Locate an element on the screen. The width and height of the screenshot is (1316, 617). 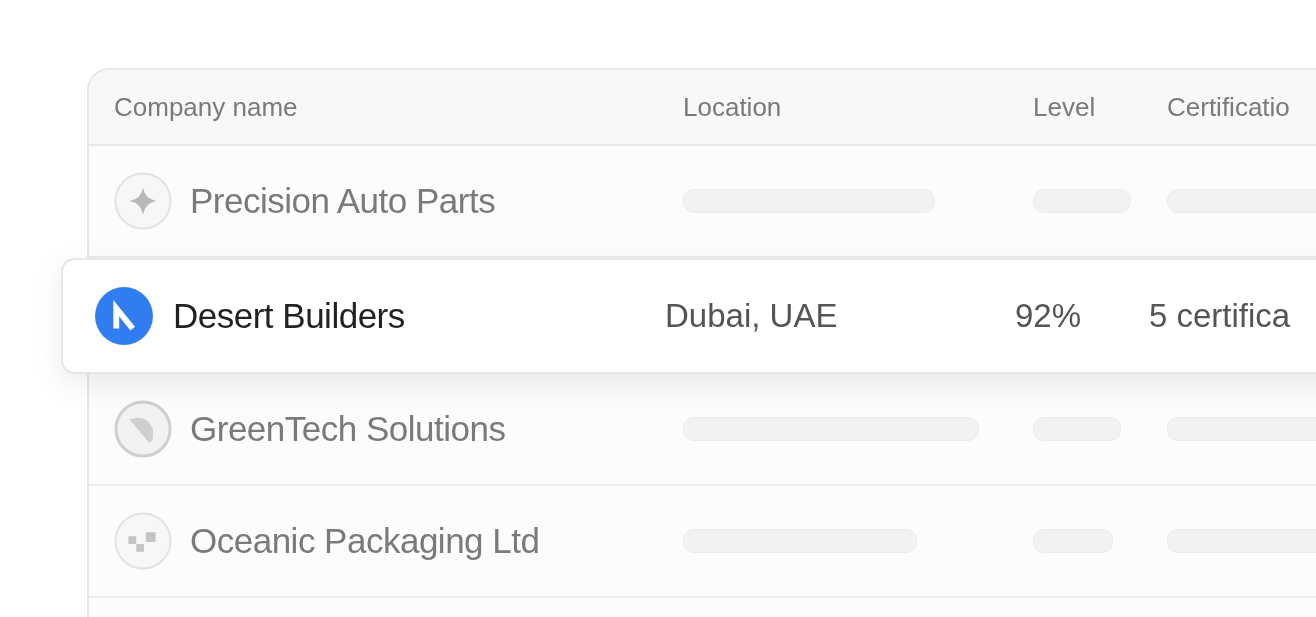
column-header: Level is located at coordinates (1065, 107).